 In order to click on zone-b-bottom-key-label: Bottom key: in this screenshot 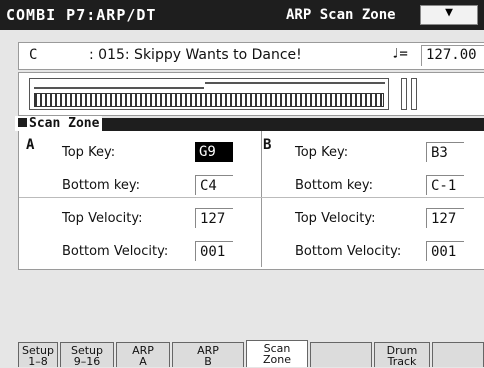, I will do `click(334, 185)`.